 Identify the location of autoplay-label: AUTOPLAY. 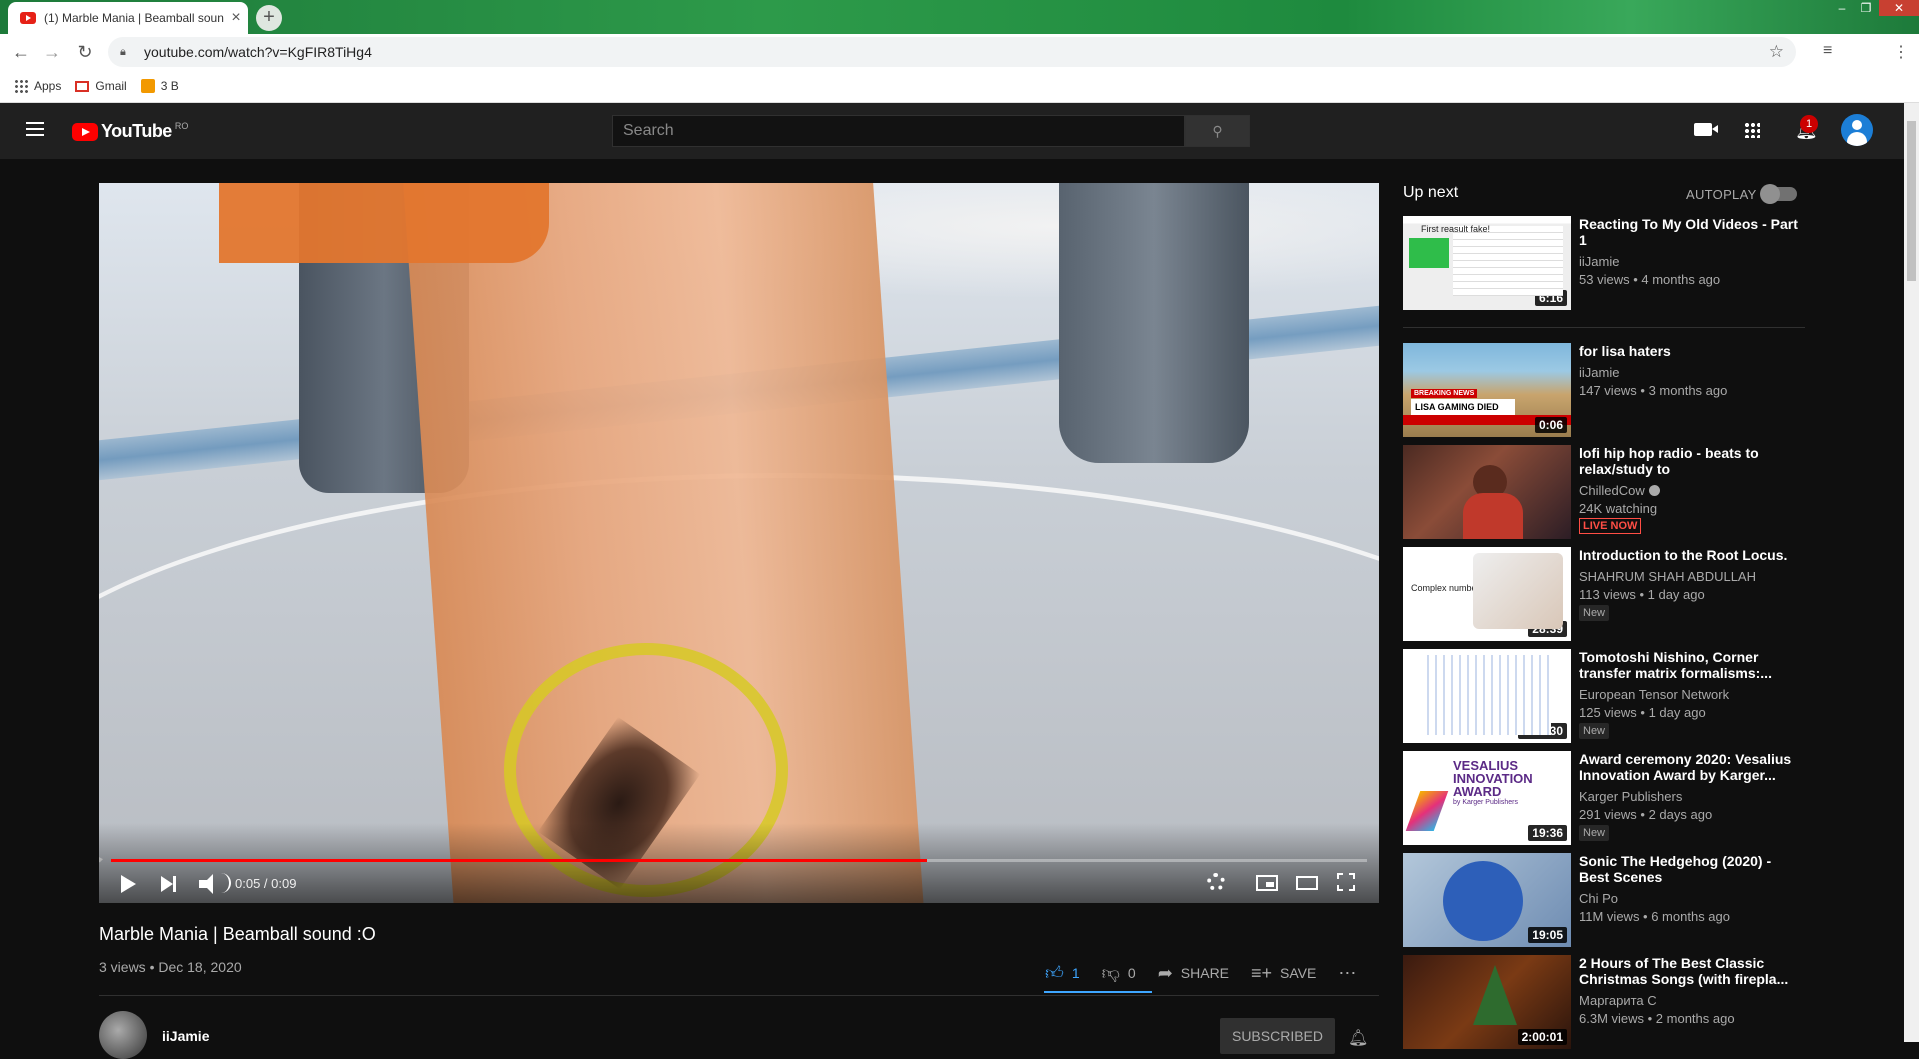
(1721, 194).